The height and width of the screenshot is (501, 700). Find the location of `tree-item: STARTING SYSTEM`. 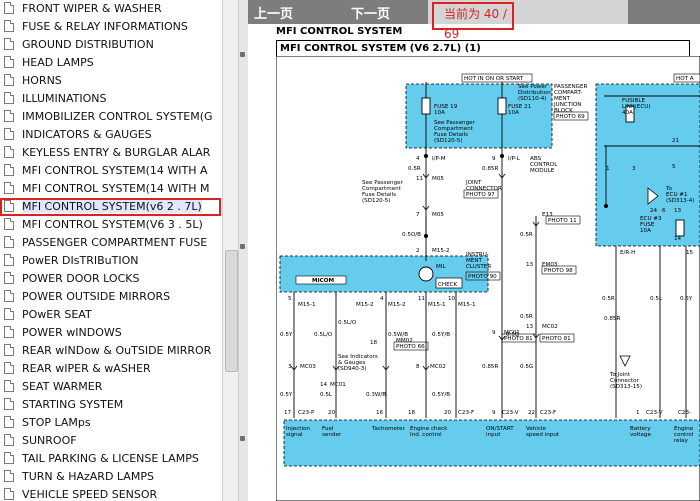

tree-item: STARTING SYSTEM is located at coordinates (110, 405).